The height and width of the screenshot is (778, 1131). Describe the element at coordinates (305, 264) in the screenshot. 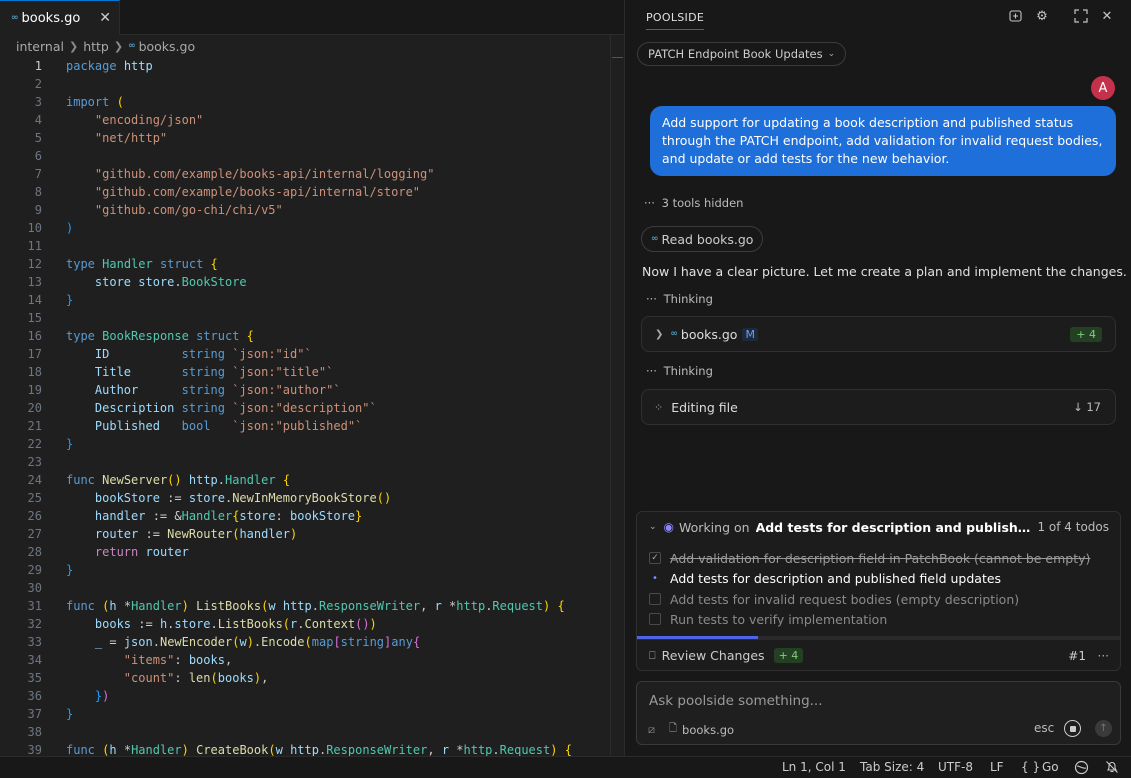

I see `code-line: 12 type Handler struct {` at that location.